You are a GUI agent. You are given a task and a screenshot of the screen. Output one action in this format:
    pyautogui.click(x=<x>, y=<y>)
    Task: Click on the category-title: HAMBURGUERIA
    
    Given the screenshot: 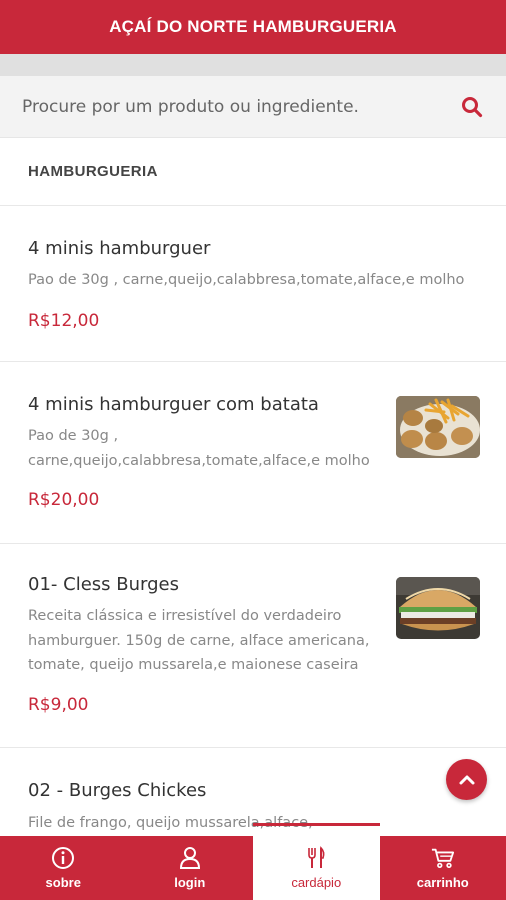 What is the action you would take?
    pyautogui.click(x=93, y=171)
    